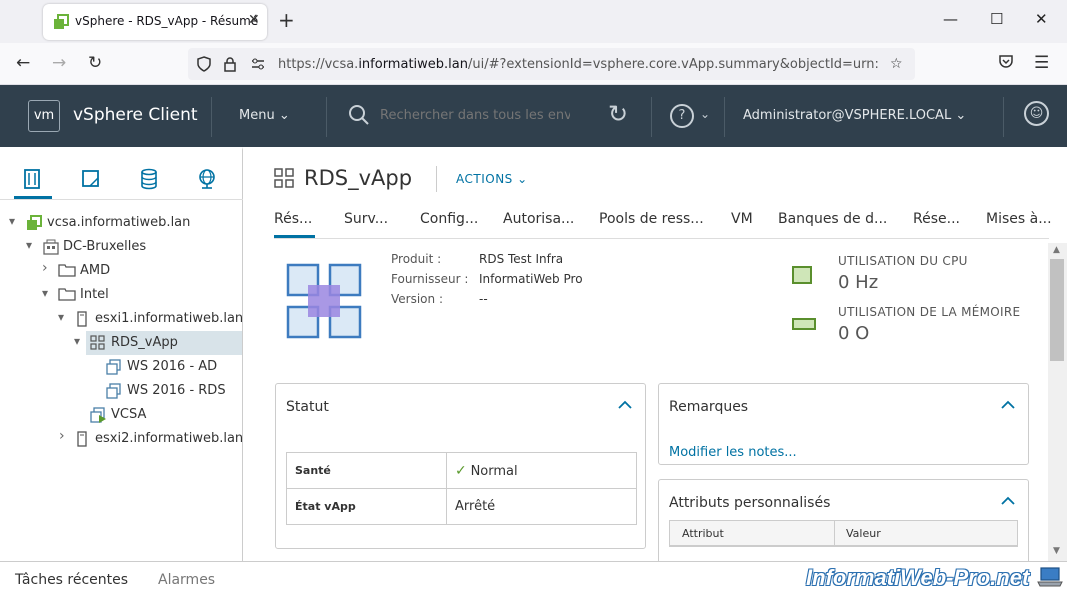 The image size is (1067, 595). Describe the element at coordinates (164, 343) in the screenshot. I see `tree-item-vapp-selected: RDS_vApp` at that location.